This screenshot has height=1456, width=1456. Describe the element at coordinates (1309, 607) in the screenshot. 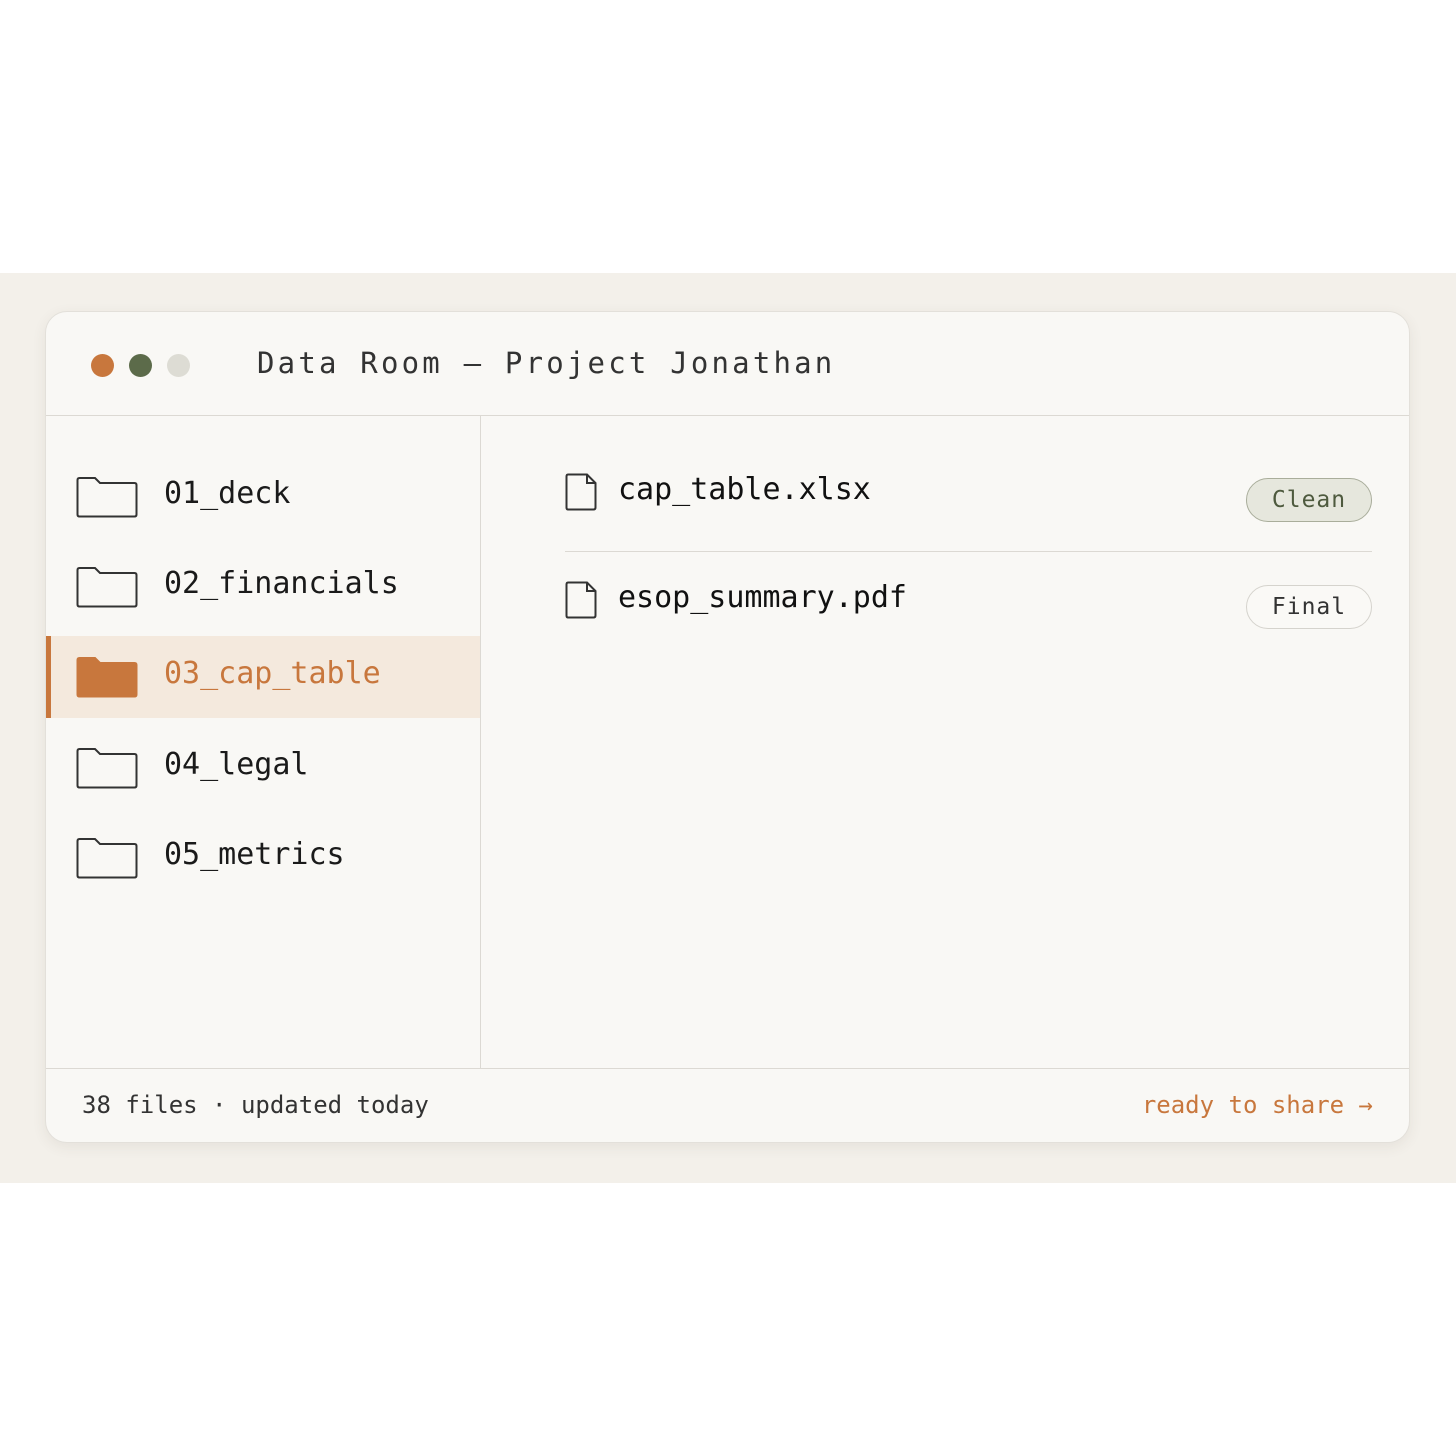

I see `status-badge: Final` at that location.